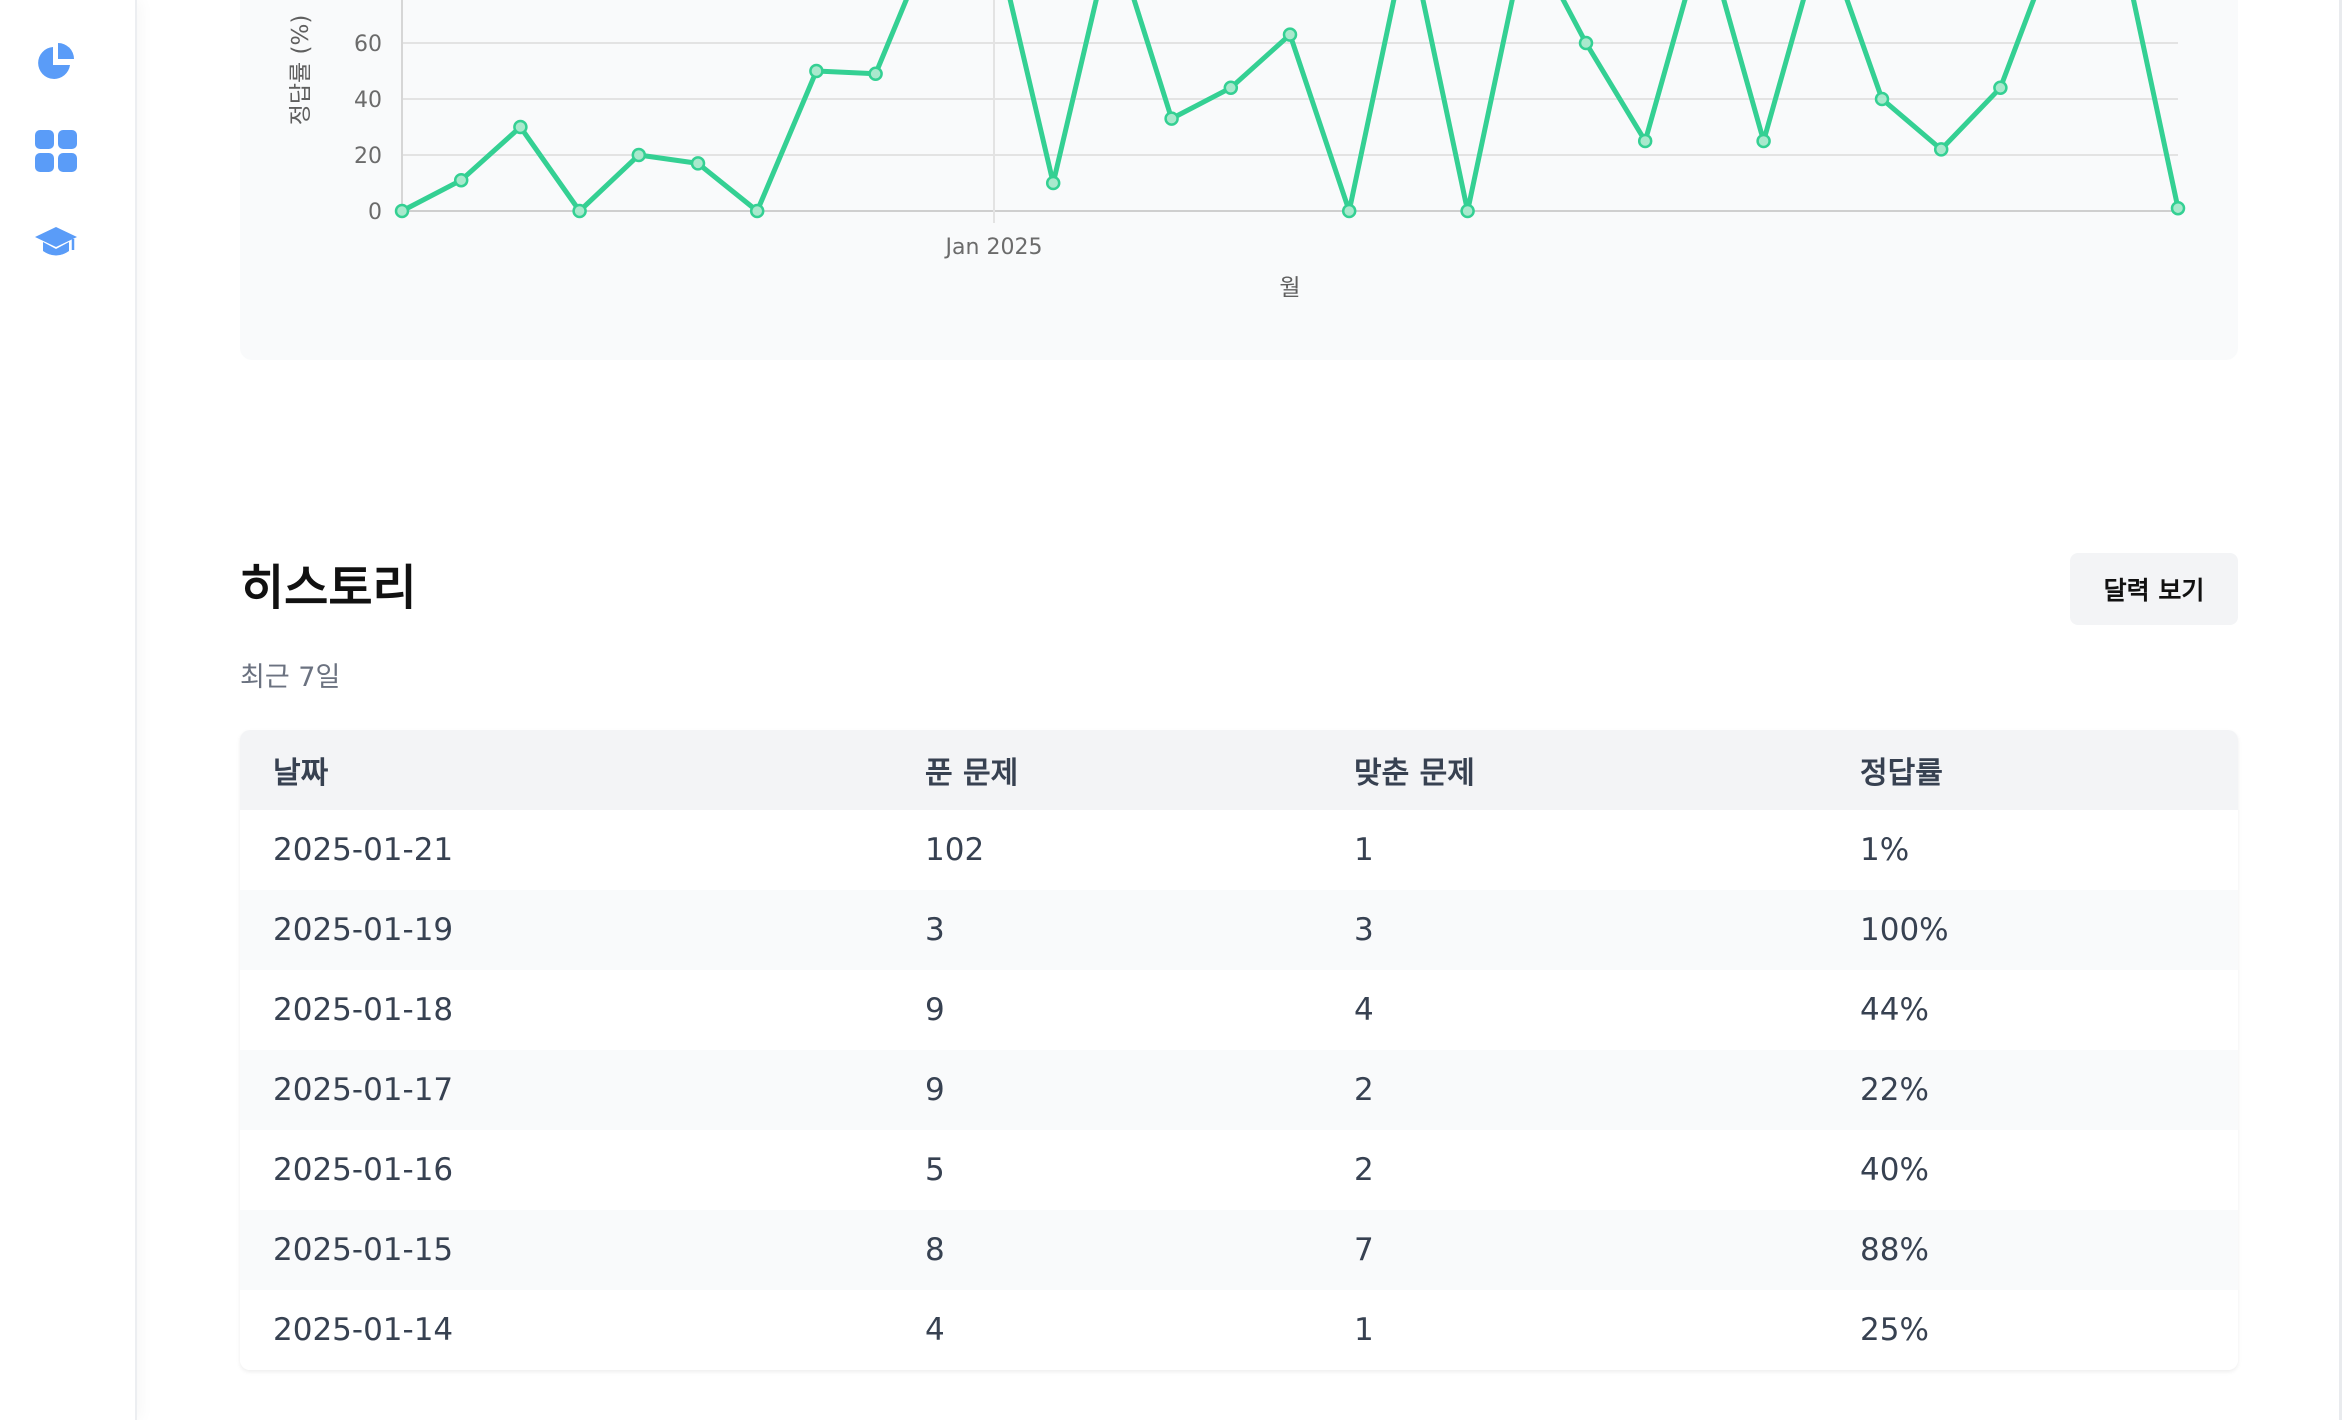  What do you see at coordinates (328, 588) in the screenshot?
I see `history-title: 히스토리` at bounding box center [328, 588].